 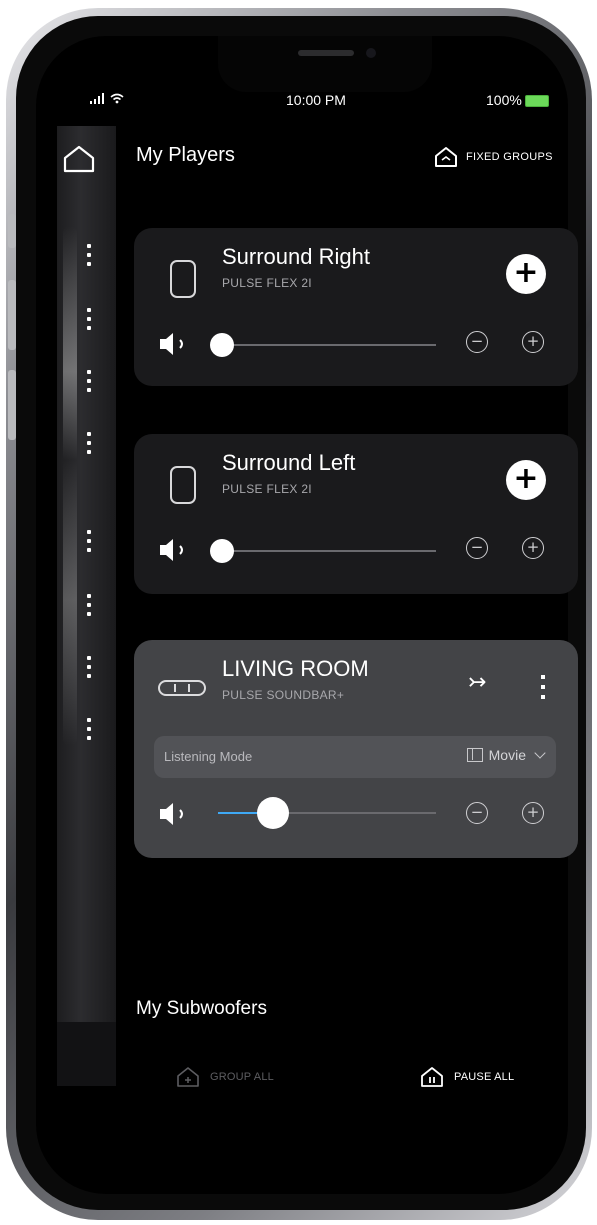 I want to click on status-battery: 100%, so click(x=517, y=100).